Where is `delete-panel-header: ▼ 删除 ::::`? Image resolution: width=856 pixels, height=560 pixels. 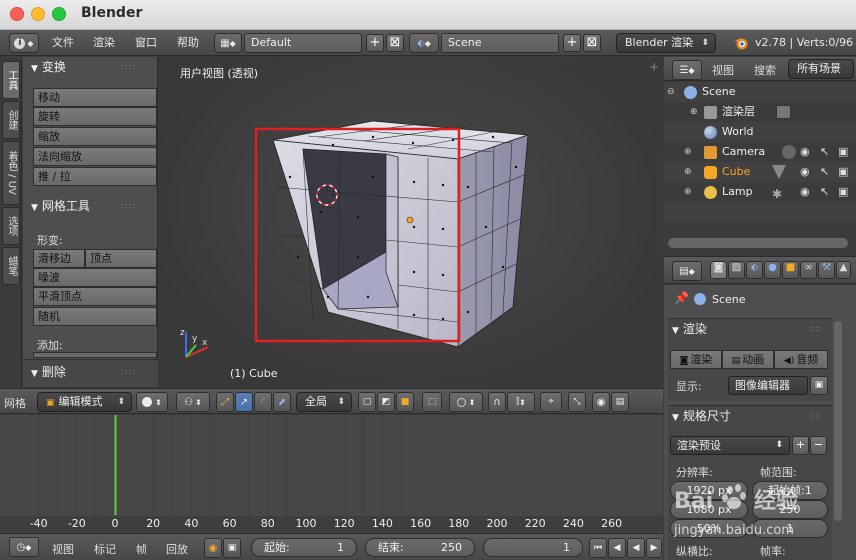
delete-panel-header: ▼ 删除 :::: is located at coordinates (90, 372).